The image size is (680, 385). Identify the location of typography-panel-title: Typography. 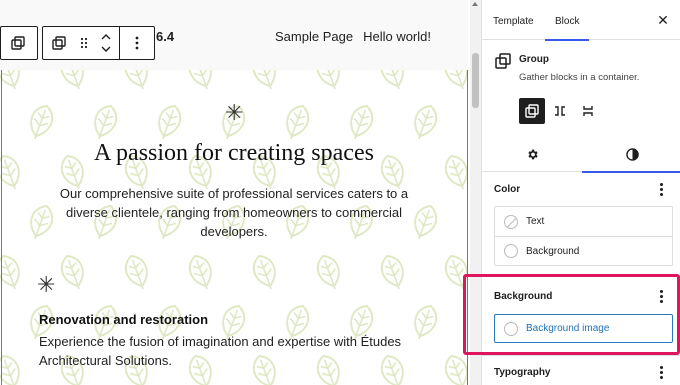
(522, 372).